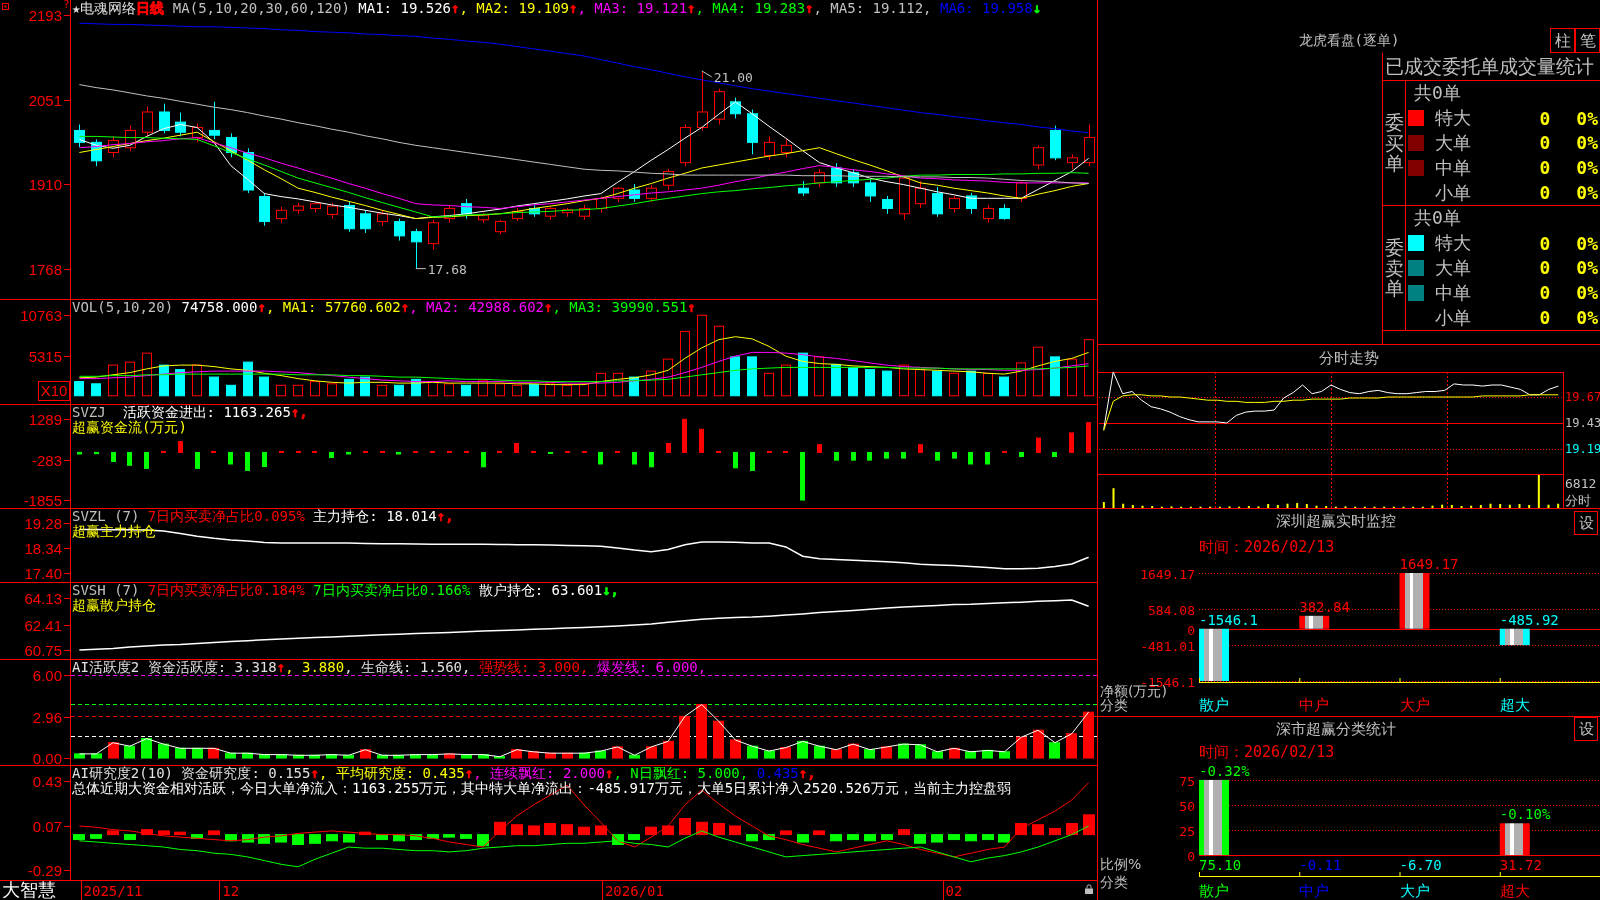  What do you see at coordinates (43, 548) in the screenshot?
I see `axis-label: 18.34` at bounding box center [43, 548].